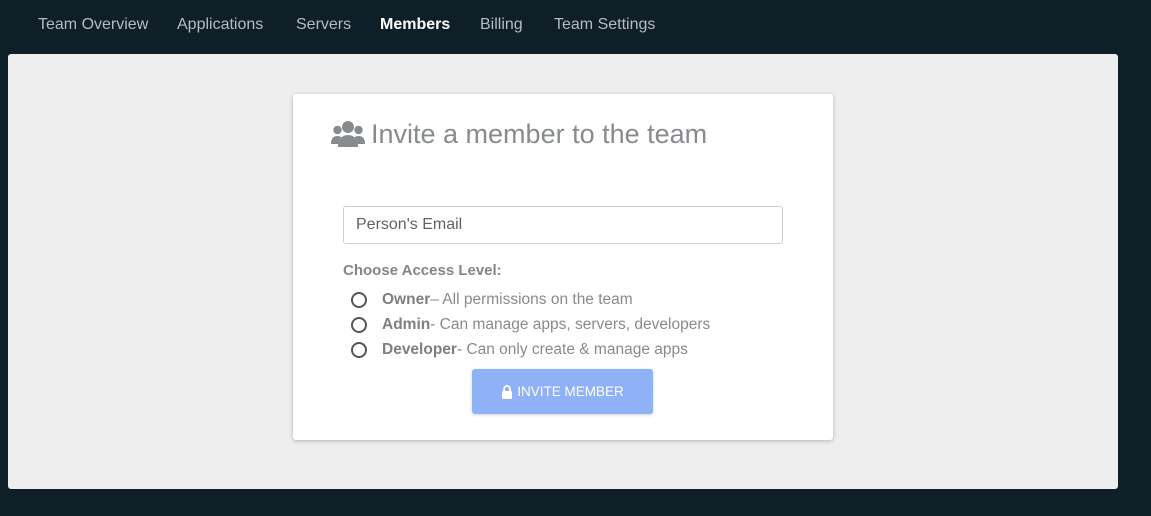 Image resolution: width=1151 pixels, height=516 pixels. Describe the element at coordinates (422, 270) in the screenshot. I see `access-level-label: Choose Access Level:` at that location.